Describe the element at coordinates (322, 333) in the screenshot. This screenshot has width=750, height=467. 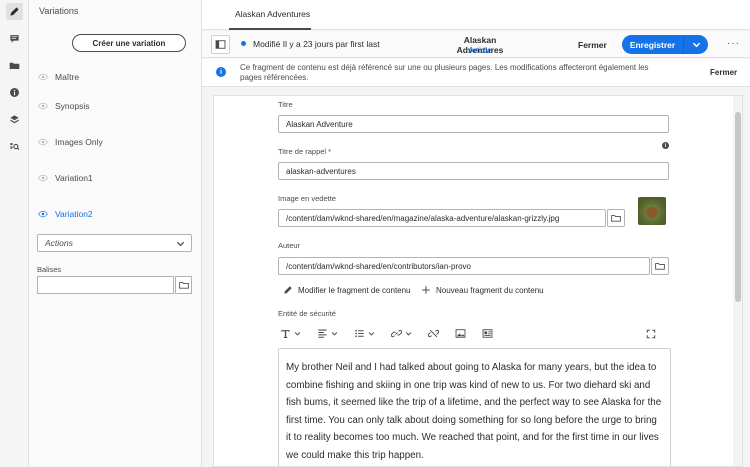
I see `align-left-icon` at that location.